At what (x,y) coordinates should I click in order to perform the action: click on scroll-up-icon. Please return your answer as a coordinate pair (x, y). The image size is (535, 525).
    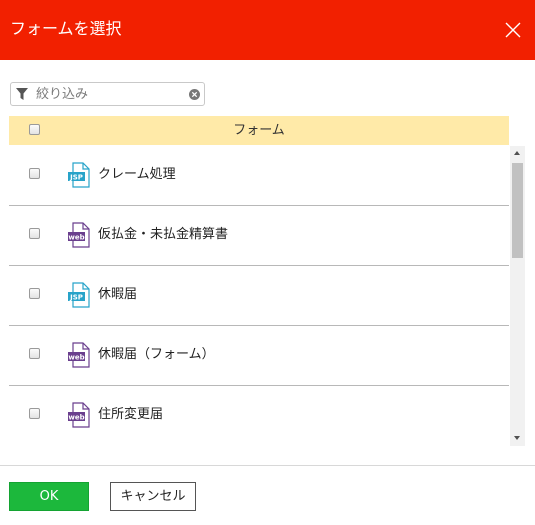
    Looking at the image, I should click on (517, 153).